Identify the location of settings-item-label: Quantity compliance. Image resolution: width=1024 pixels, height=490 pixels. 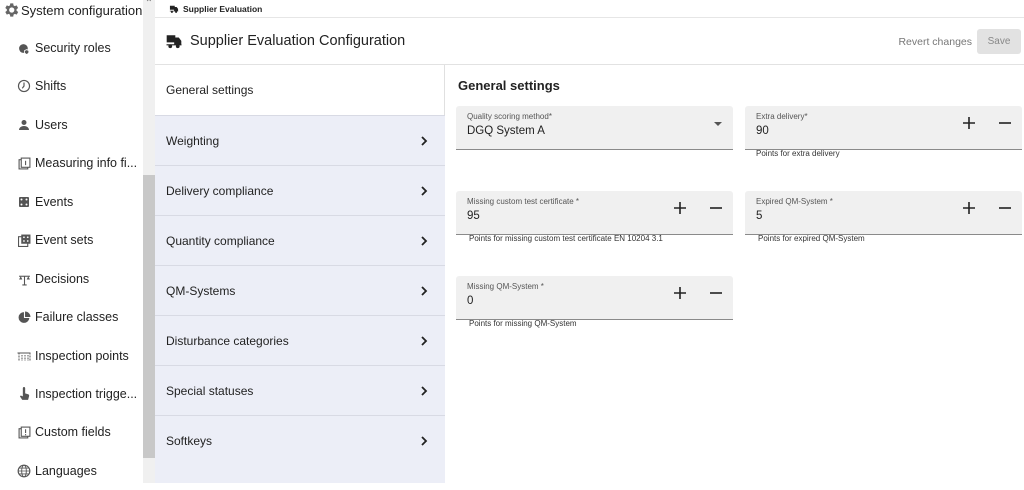
(220, 240).